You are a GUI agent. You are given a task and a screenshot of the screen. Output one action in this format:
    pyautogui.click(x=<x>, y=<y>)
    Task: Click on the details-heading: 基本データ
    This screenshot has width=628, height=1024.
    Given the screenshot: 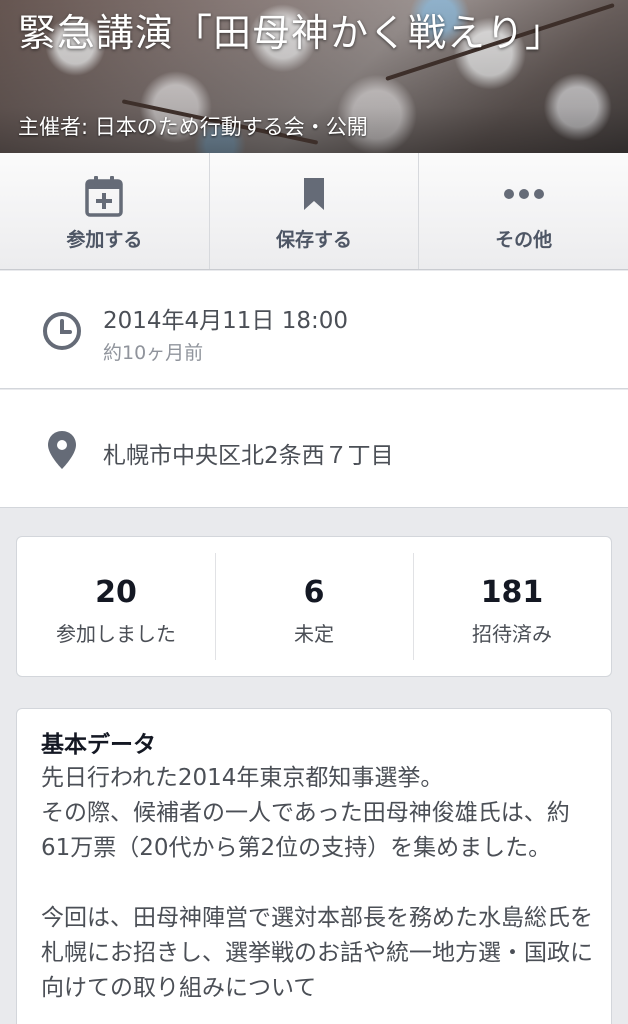 What is the action you would take?
    pyautogui.click(x=98, y=745)
    